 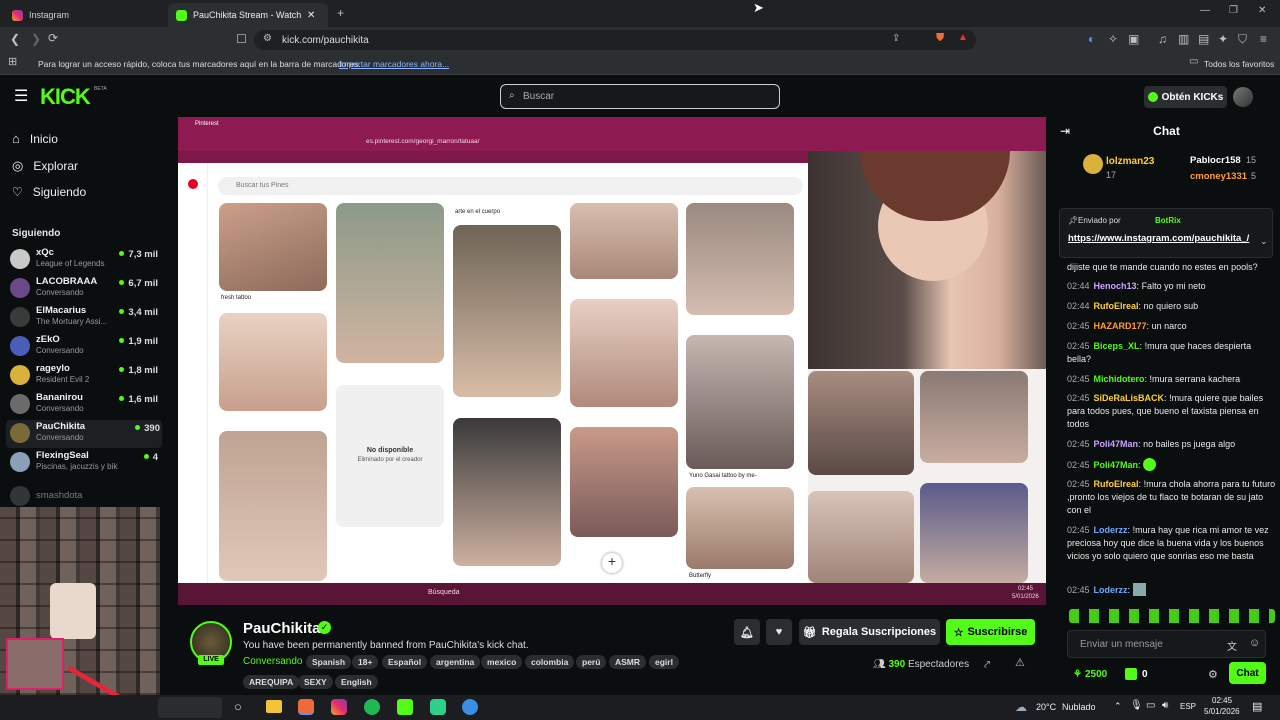 I want to click on task-view-icon: ○, so click(x=238, y=706).